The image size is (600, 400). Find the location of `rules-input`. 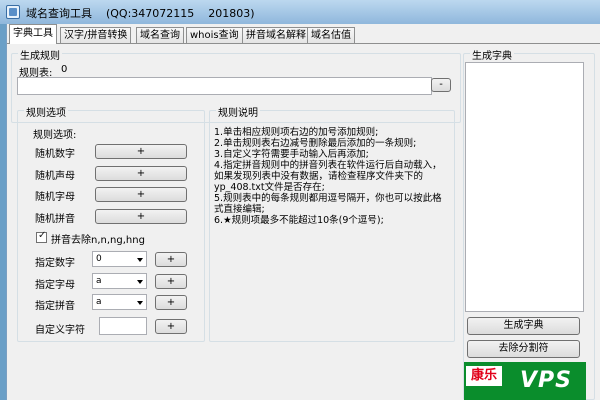

rules-input is located at coordinates (224, 86).